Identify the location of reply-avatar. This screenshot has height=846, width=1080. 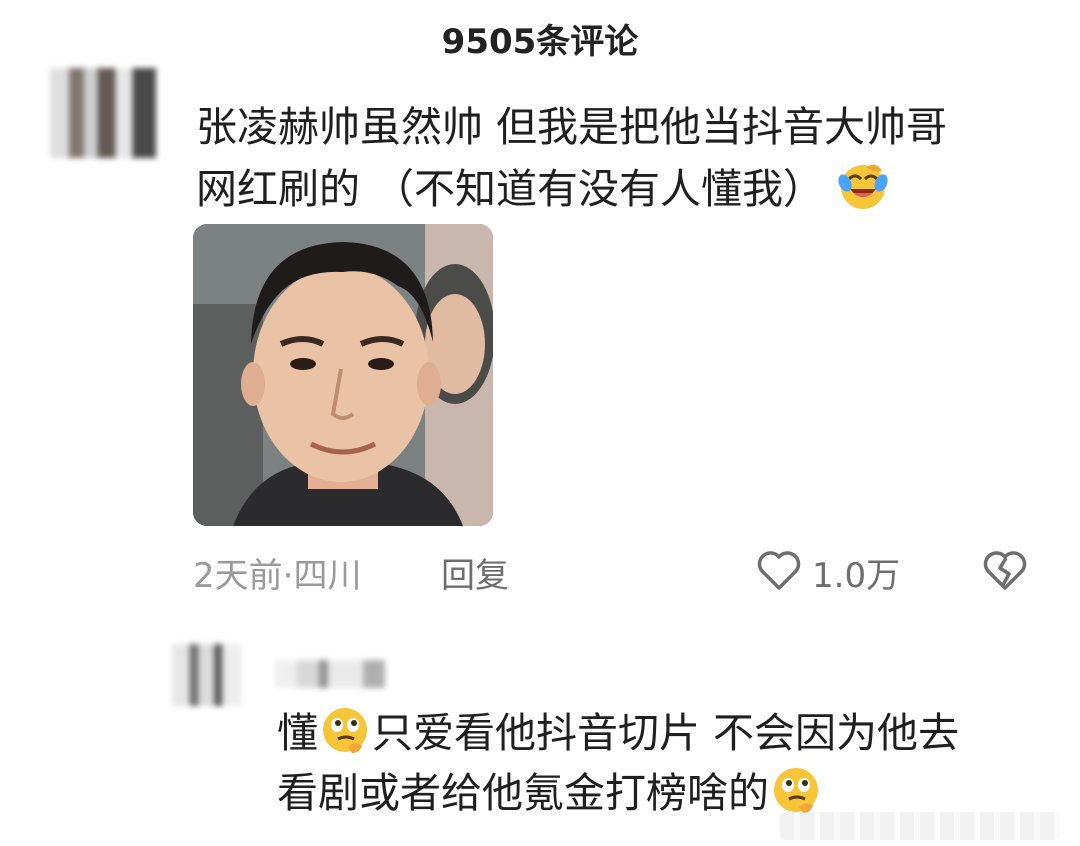
(207, 675).